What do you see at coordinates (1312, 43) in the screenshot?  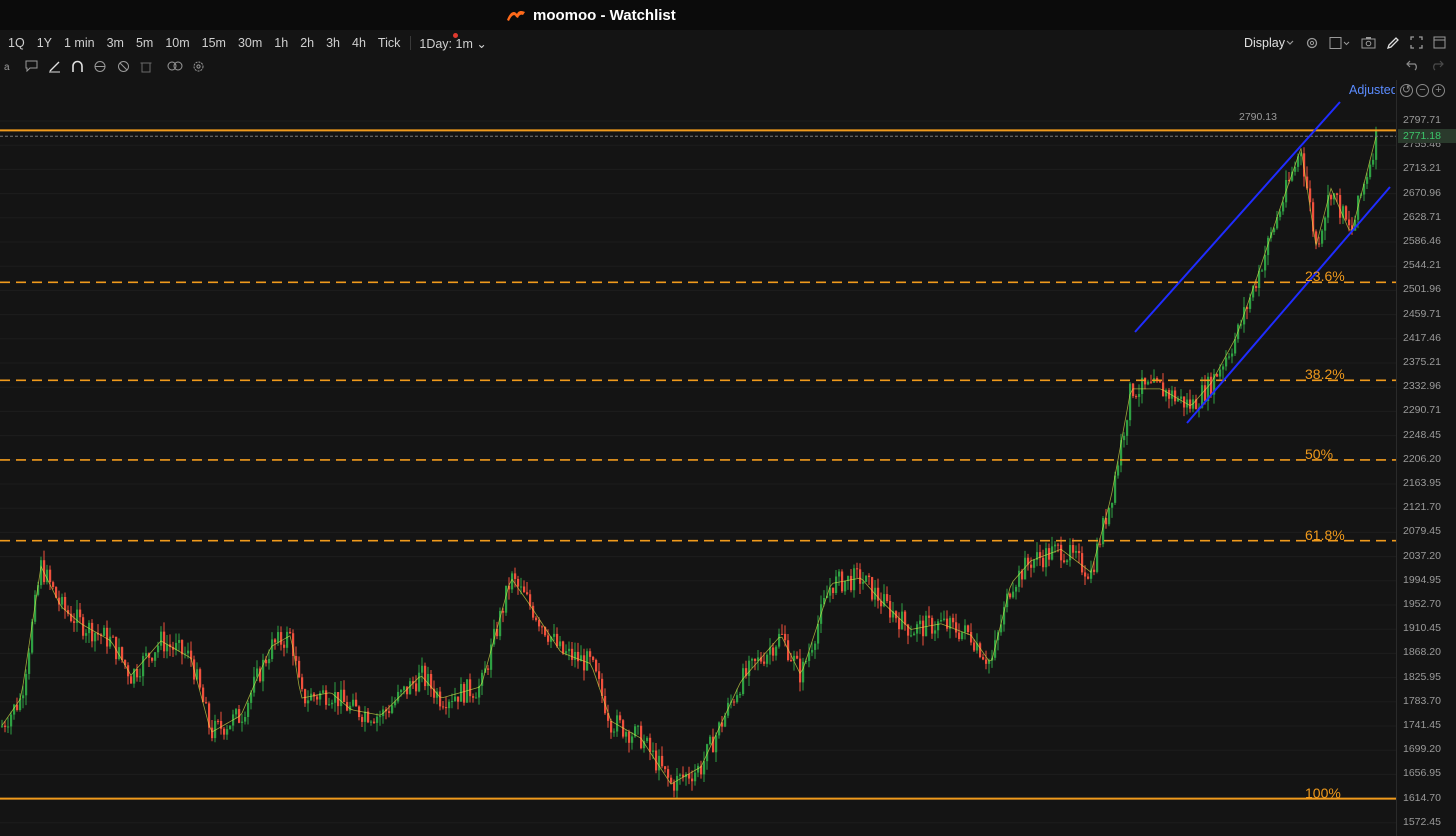 I see `settings-button` at bounding box center [1312, 43].